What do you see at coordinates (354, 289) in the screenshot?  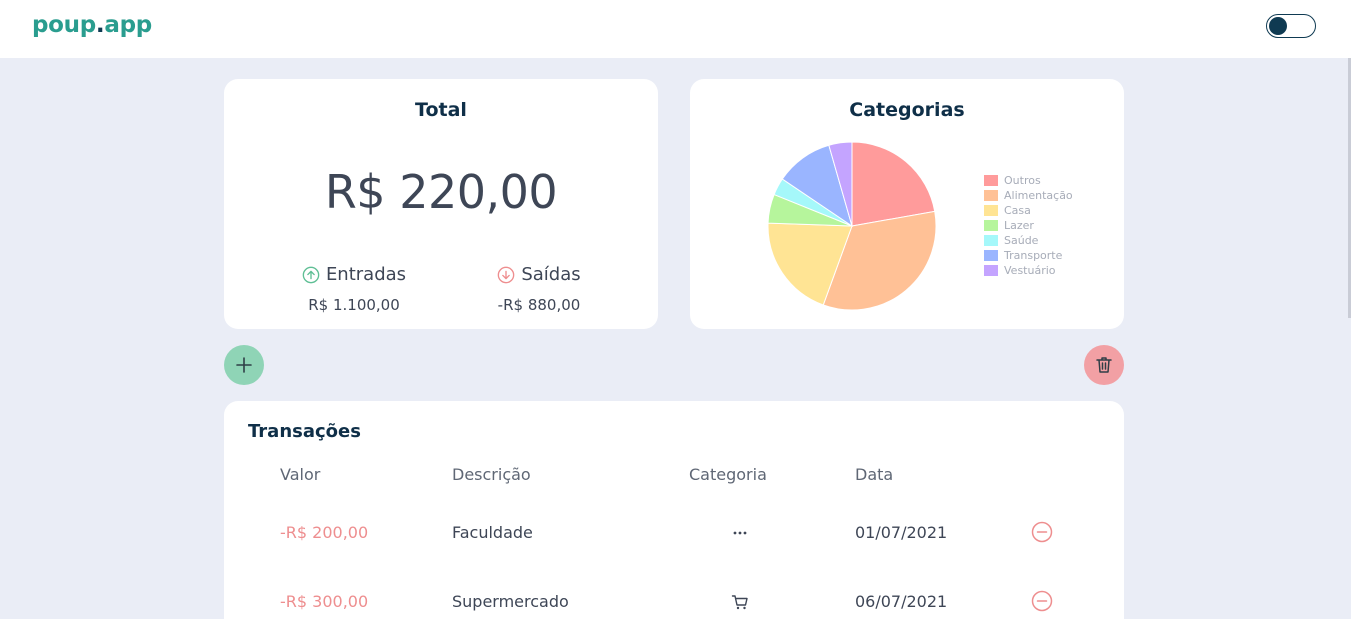 I see `incoming-summary: Entradas R$ 1.100,00` at bounding box center [354, 289].